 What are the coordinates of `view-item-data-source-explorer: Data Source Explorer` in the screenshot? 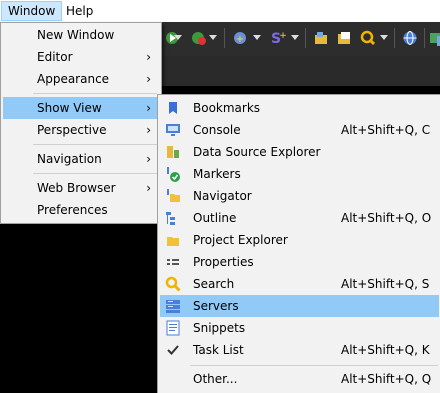 It's located at (299, 152).